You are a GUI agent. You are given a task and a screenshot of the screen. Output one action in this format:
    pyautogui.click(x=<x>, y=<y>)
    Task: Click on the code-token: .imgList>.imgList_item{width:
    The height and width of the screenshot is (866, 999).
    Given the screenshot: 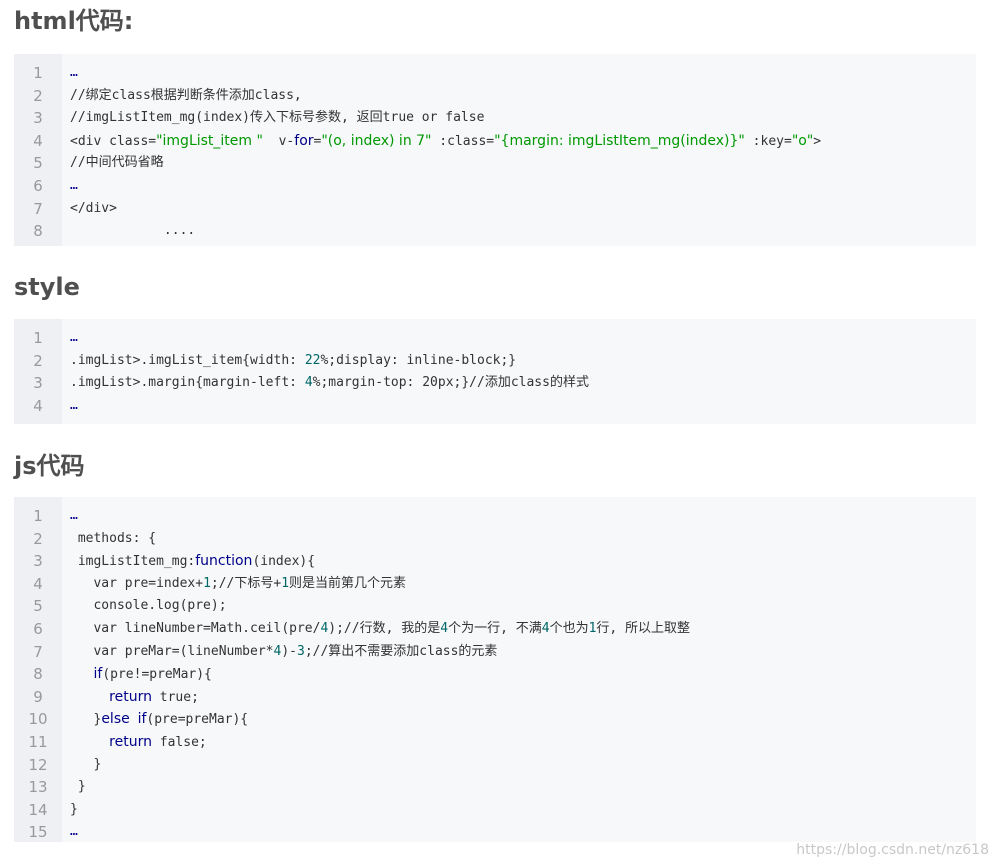 What is the action you would take?
    pyautogui.click(x=187, y=360)
    